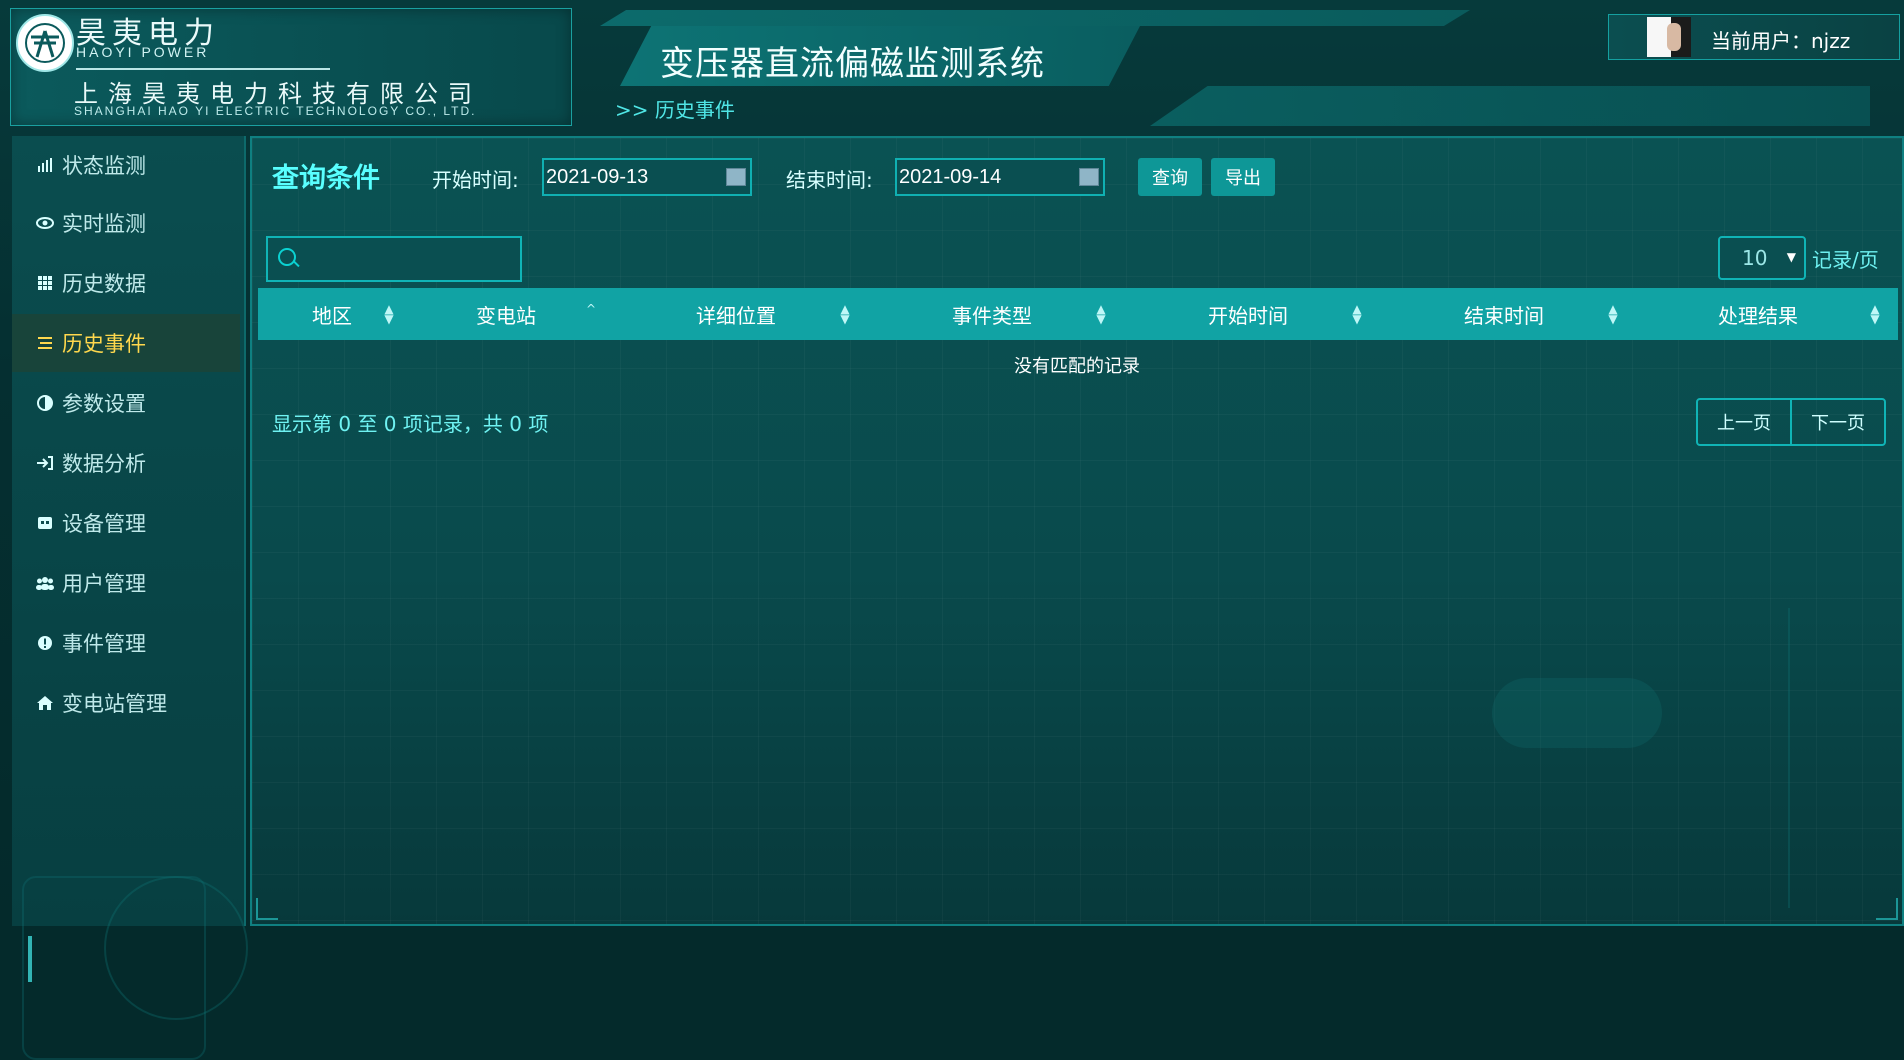 Image resolution: width=1904 pixels, height=1060 pixels. I want to click on pagination: 上一页 下一页, so click(1791, 422).